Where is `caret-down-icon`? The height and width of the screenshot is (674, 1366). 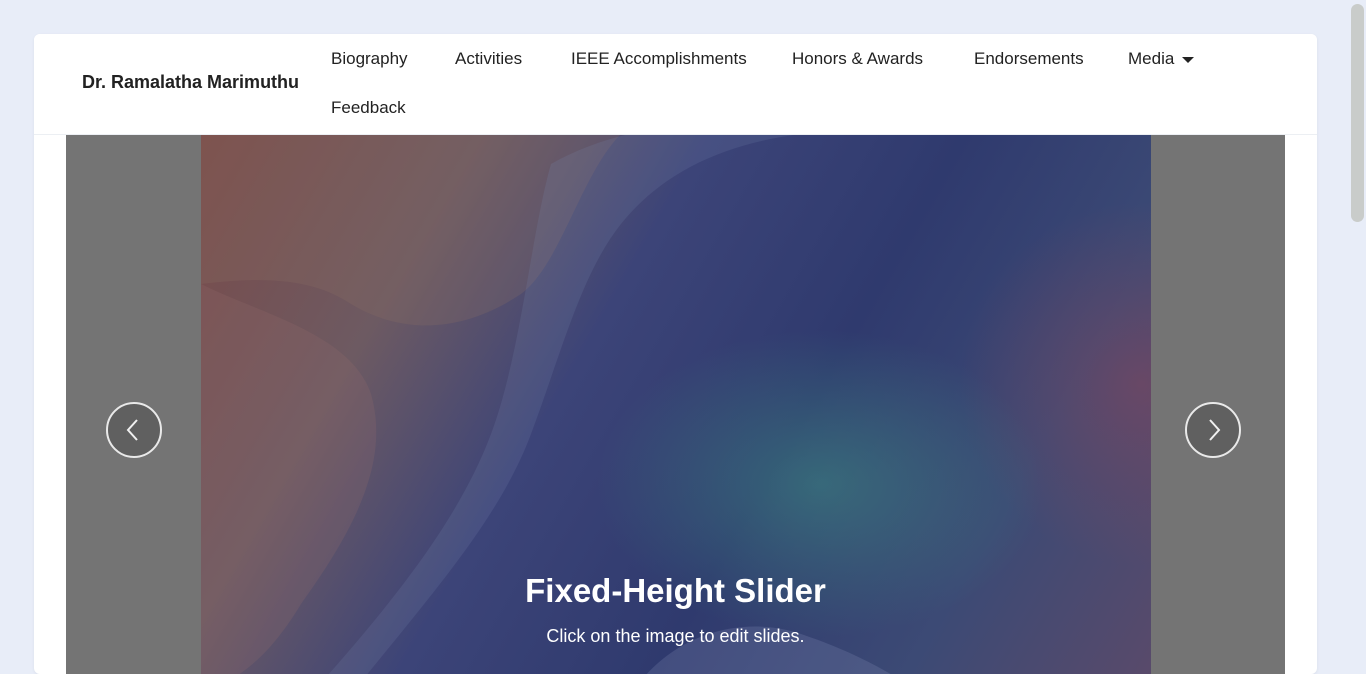
caret-down-icon is located at coordinates (1188, 59).